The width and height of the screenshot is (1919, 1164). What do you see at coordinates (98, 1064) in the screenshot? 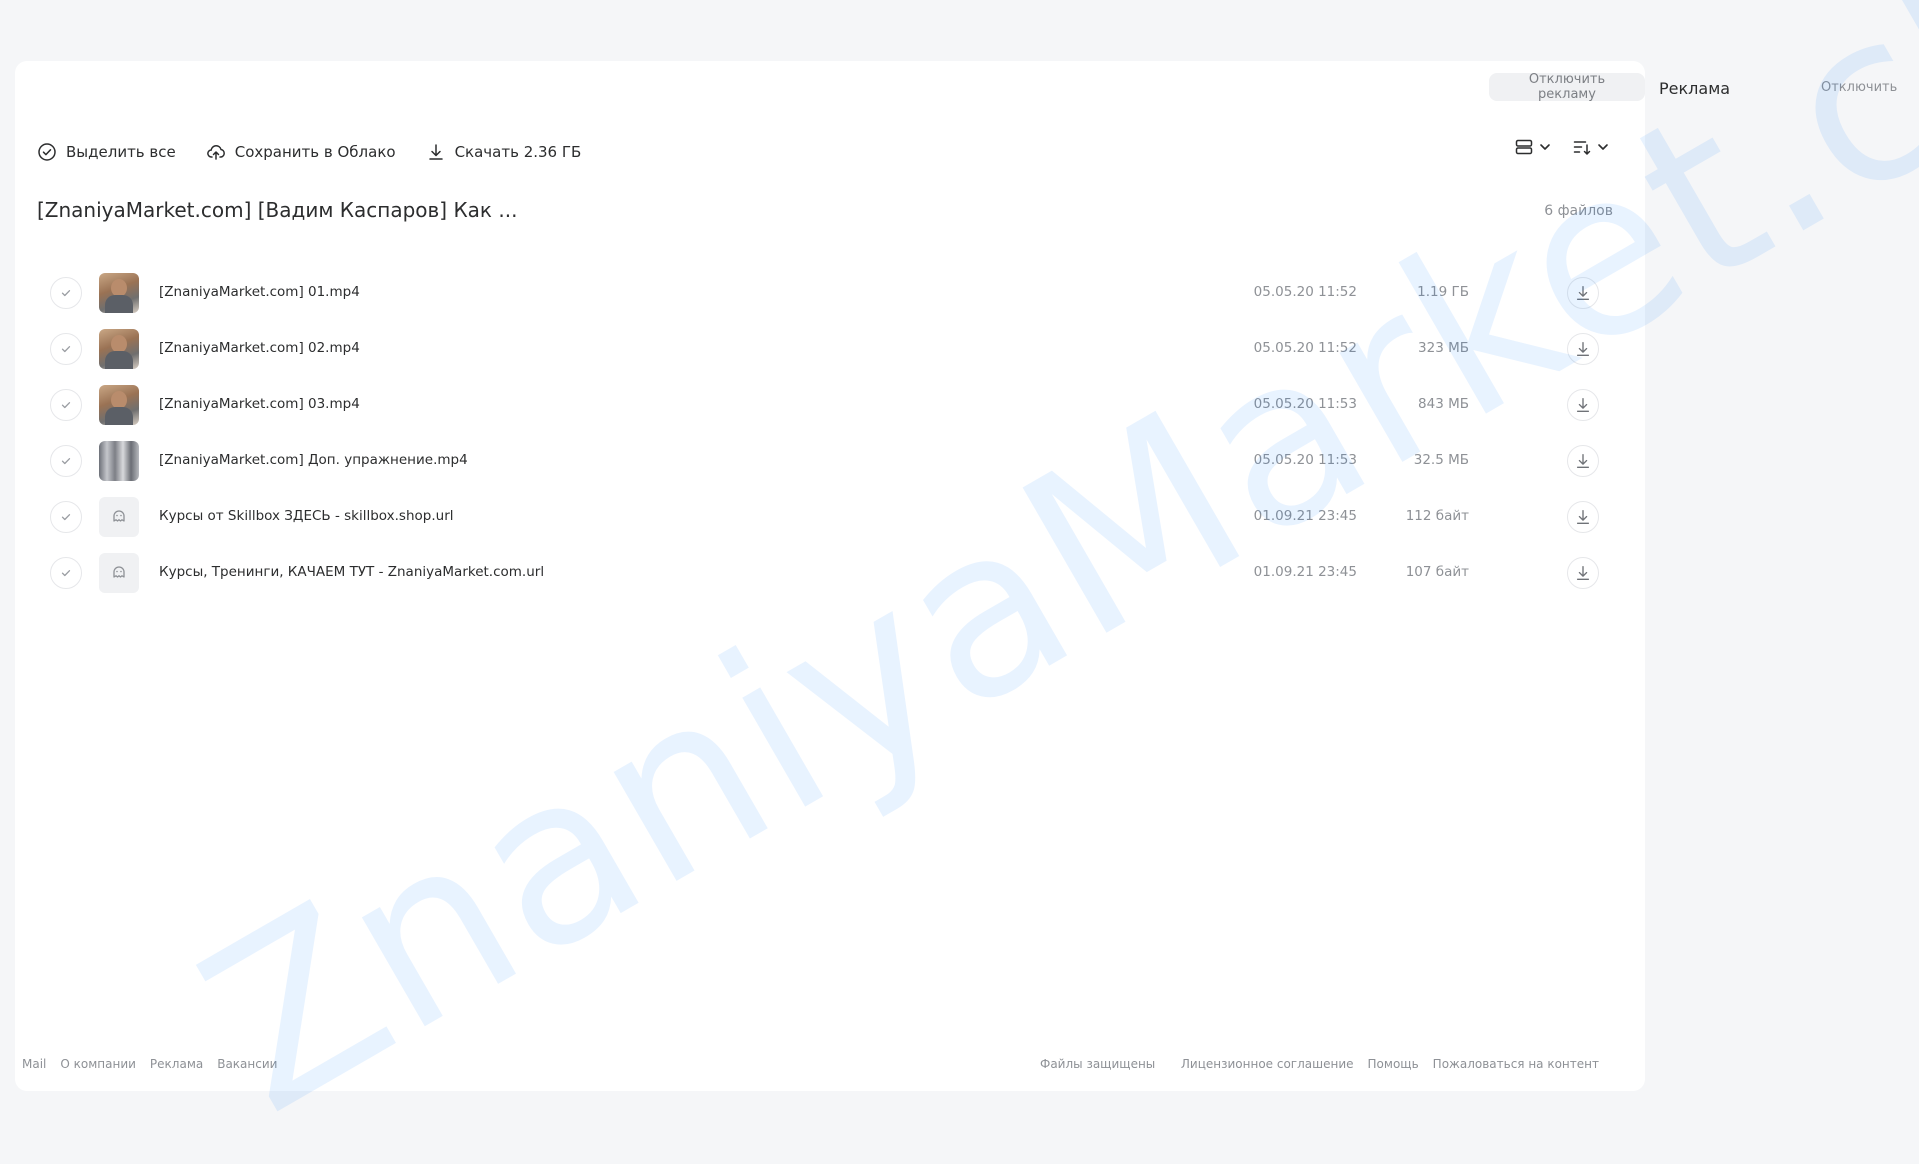
I see `footer-link-about: О компании` at bounding box center [98, 1064].